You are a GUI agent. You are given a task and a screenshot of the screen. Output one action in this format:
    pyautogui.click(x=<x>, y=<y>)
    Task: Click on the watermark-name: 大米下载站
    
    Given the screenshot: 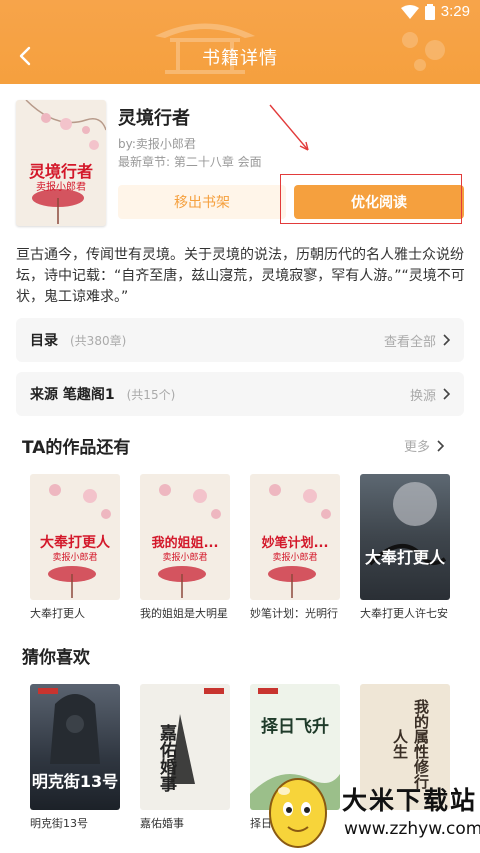 What is the action you would take?
    pyautogui.click(x=410, y=800)
    